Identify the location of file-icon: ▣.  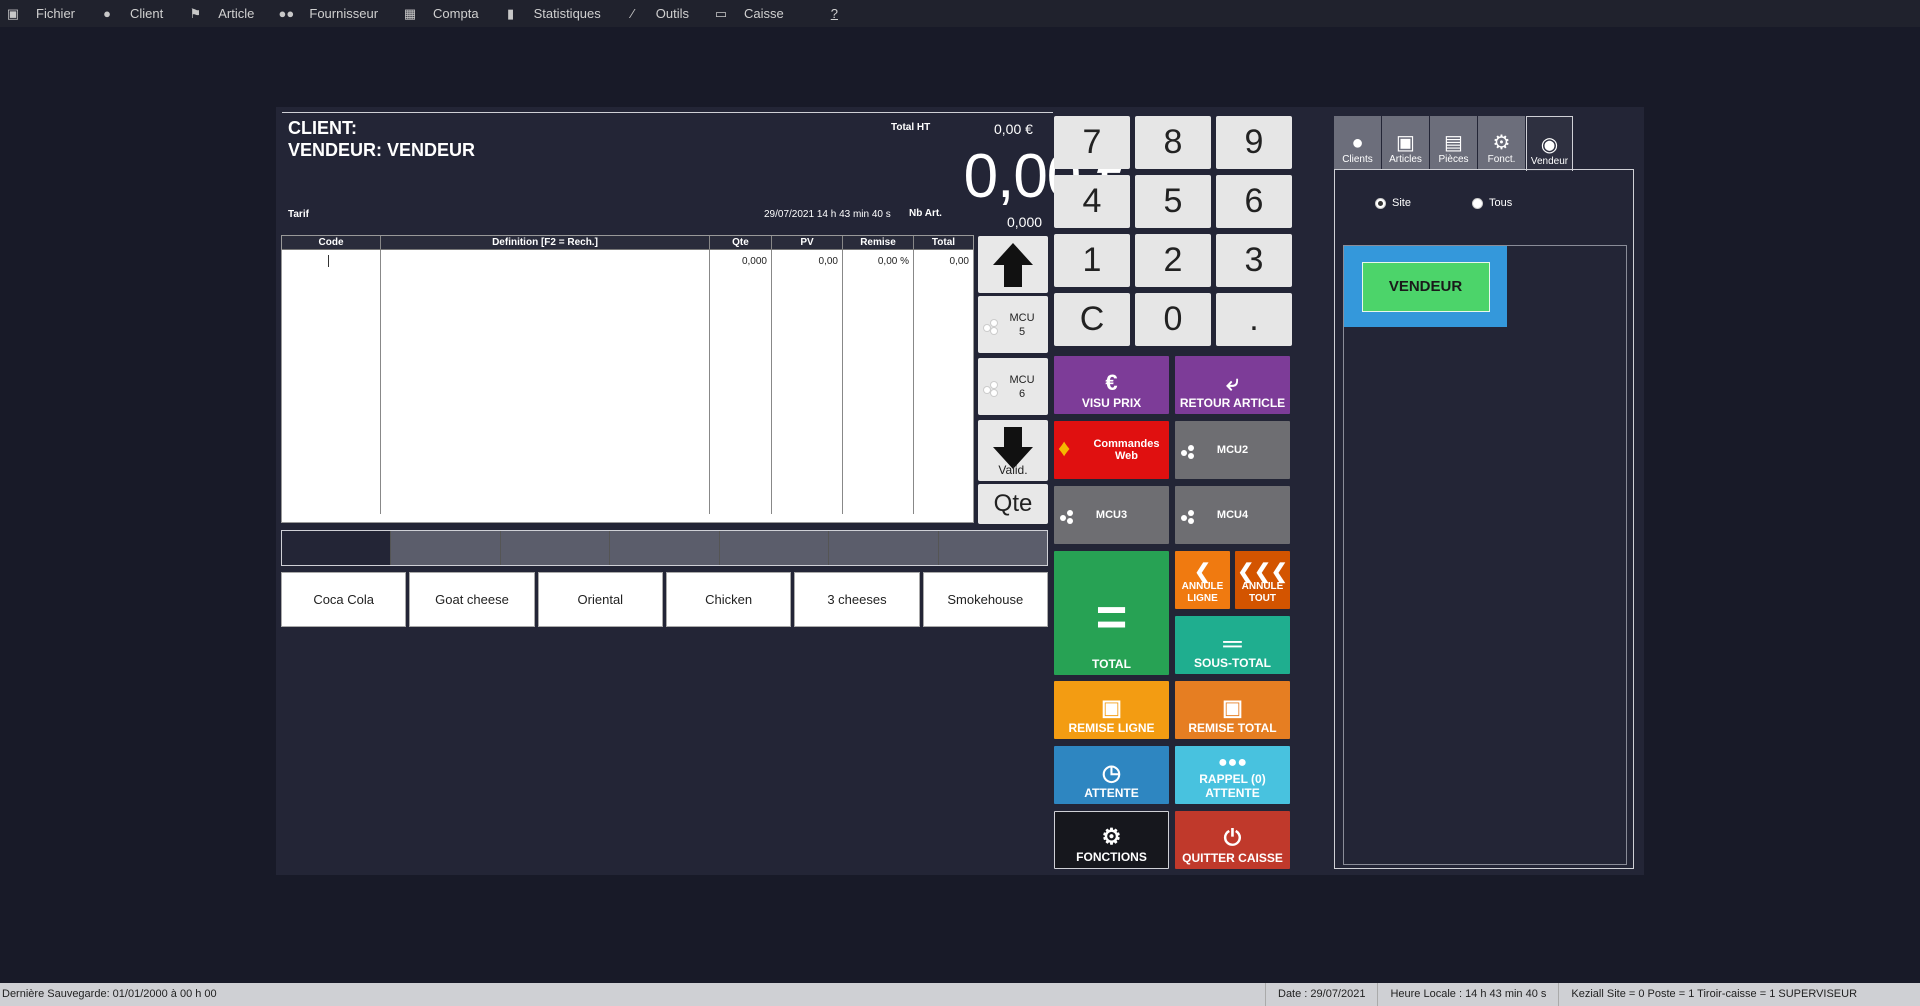
(13, 13).